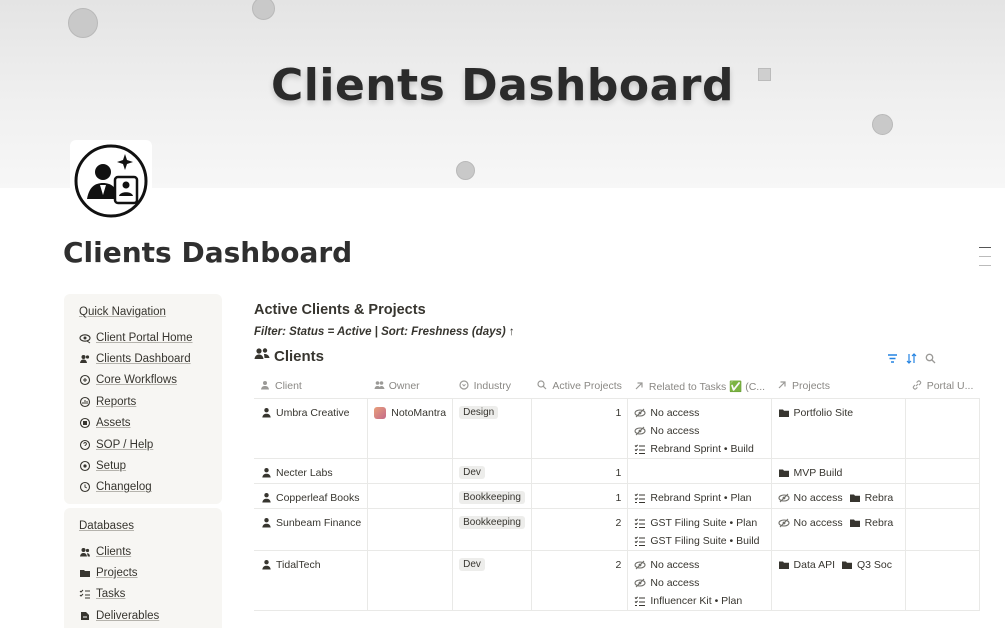 This screenshot has width=1005, height=628. Describe the element at coordinates (696, 600) in the screenshot. I see `related-task-text: Influencer Kit • Plan` at that location.